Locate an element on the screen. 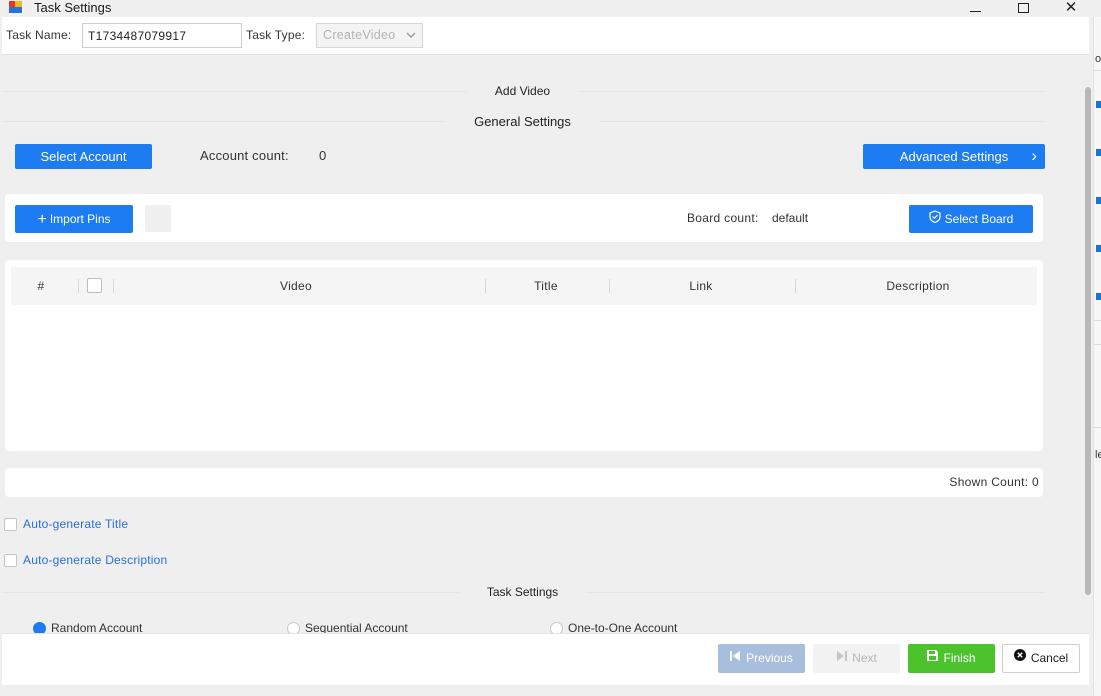 This screenshot has height=696, width=1101. import-pins-button: + Import Pins is located at coordinates (74, 219).